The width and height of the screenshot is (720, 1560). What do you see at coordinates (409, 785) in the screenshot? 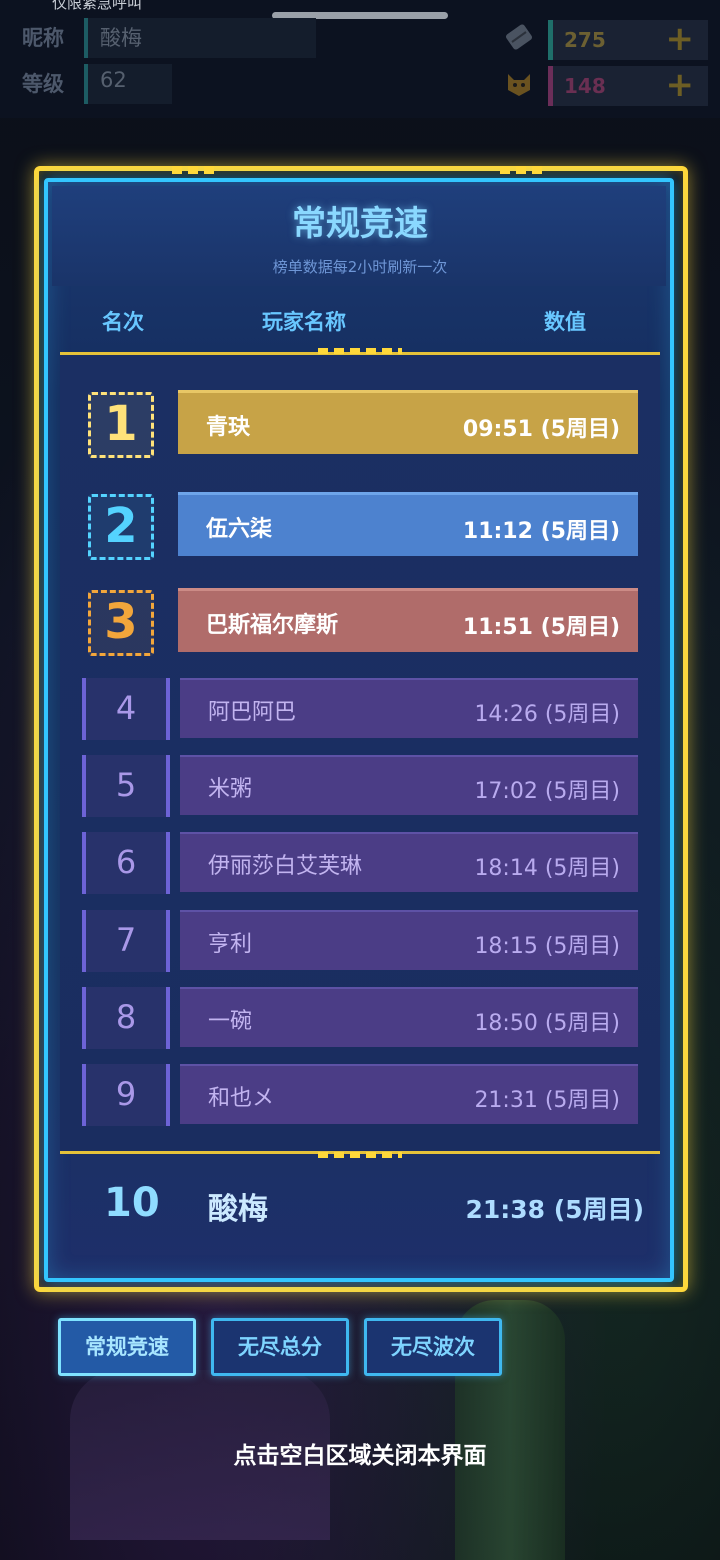
I see `player-bar: 米粥 17:02 (5周目)` at bounding box center [409, 785].